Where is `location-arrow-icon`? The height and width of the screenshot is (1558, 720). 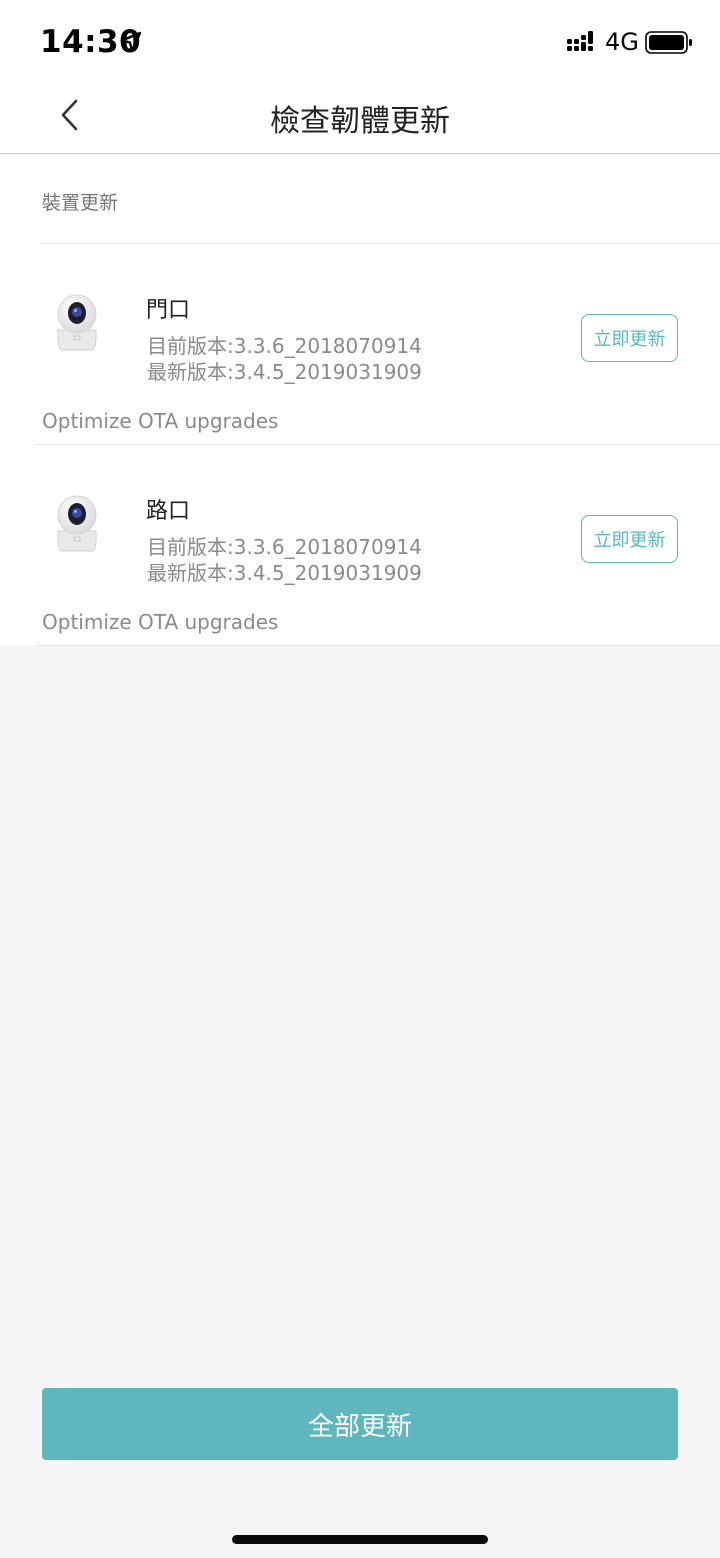 location-arrow-icon is located at coordinates (131, 42).